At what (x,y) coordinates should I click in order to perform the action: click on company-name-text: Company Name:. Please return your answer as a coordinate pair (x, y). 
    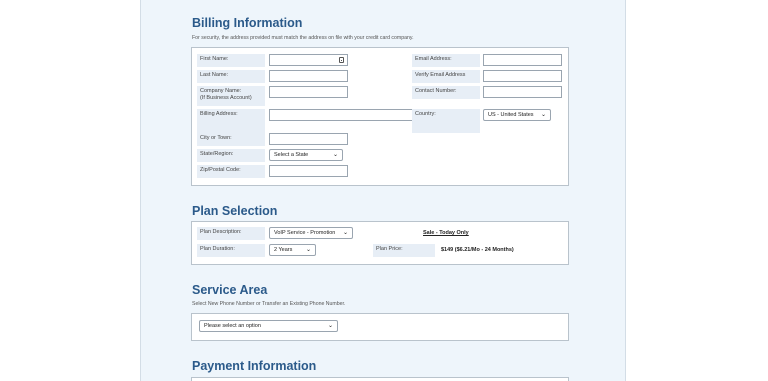
    Looking at the image, I should click on (221, 91).